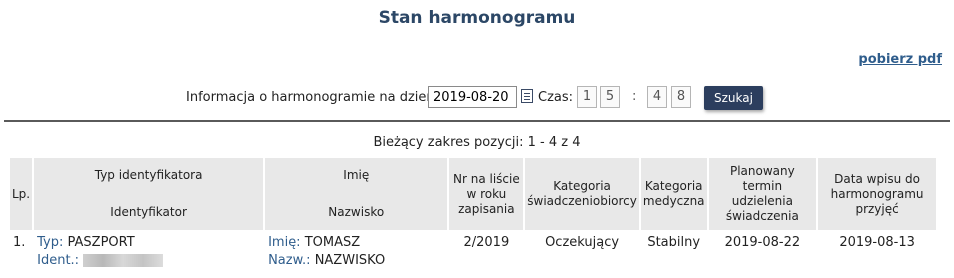 Image resolution: width=954 pixels, height=278 pixels. What do you see at coordinates (582, 242) in the screenshot?
I see `cell-kat-sw: Oczekujący` at bounding box center [582, 242].